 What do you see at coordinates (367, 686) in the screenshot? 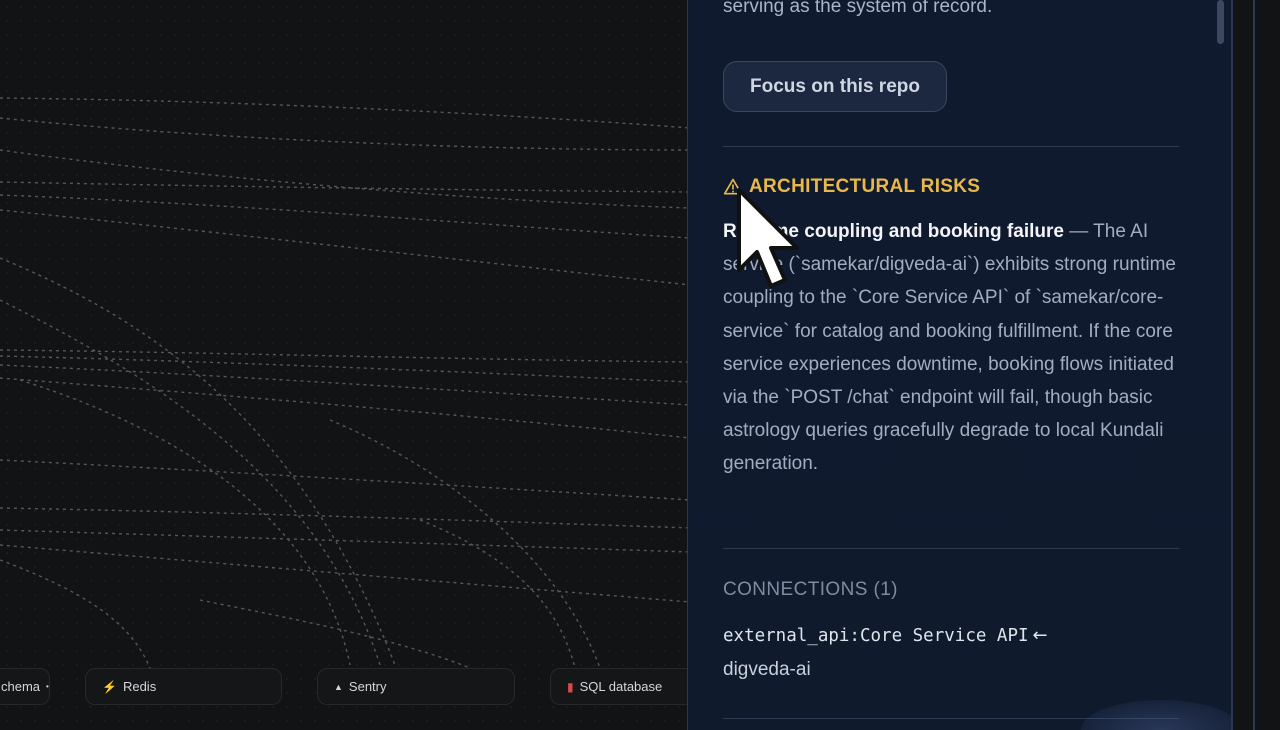
I see `node-label: Sentry` at bounding box center [367, 686].